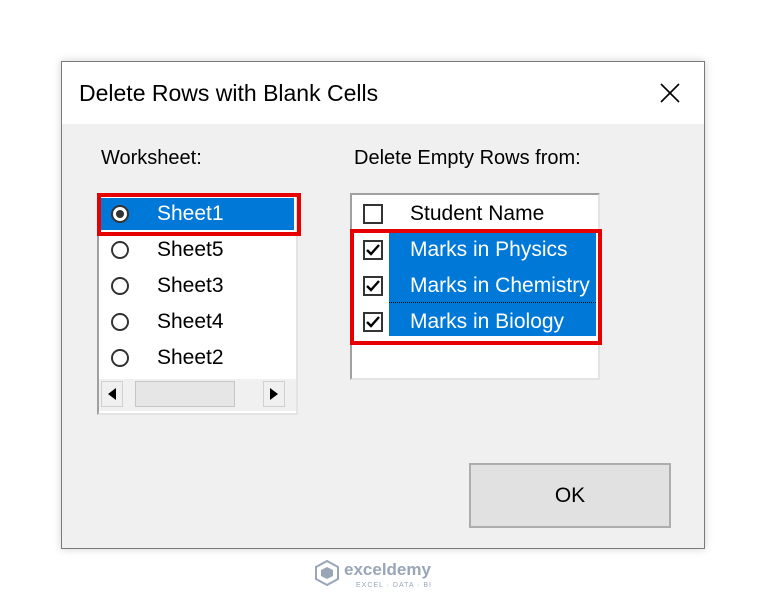 Image resolution: width=768 pixels, height=609 pixels. What do you see at coordinates (387, 569) in the screenshot?
I see `watermark-name: exceldemy` at bounding box center [387, 569].